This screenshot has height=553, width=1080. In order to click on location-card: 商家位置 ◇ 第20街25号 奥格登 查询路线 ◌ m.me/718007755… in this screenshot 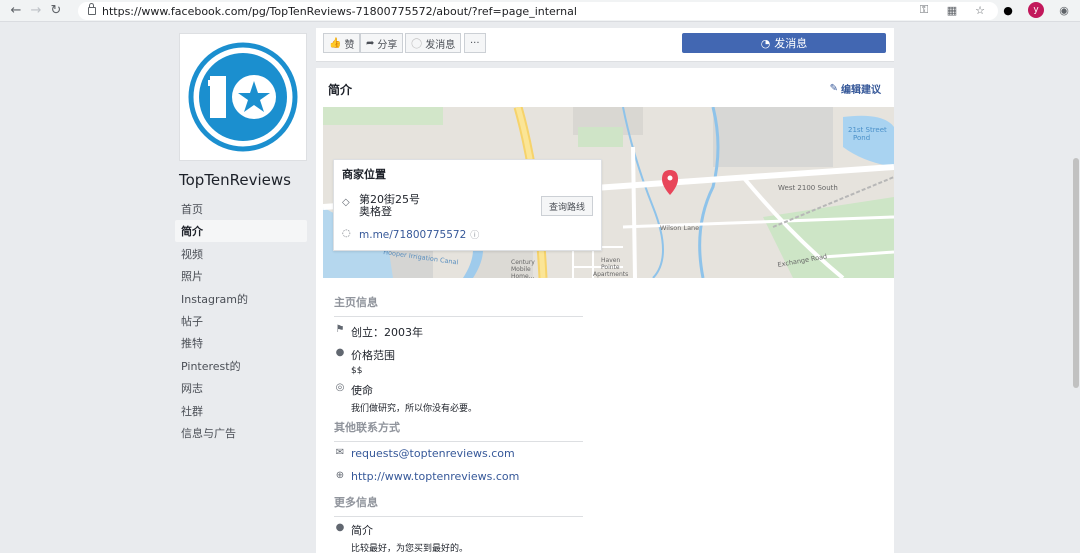, I will do `click(467, 205)`.